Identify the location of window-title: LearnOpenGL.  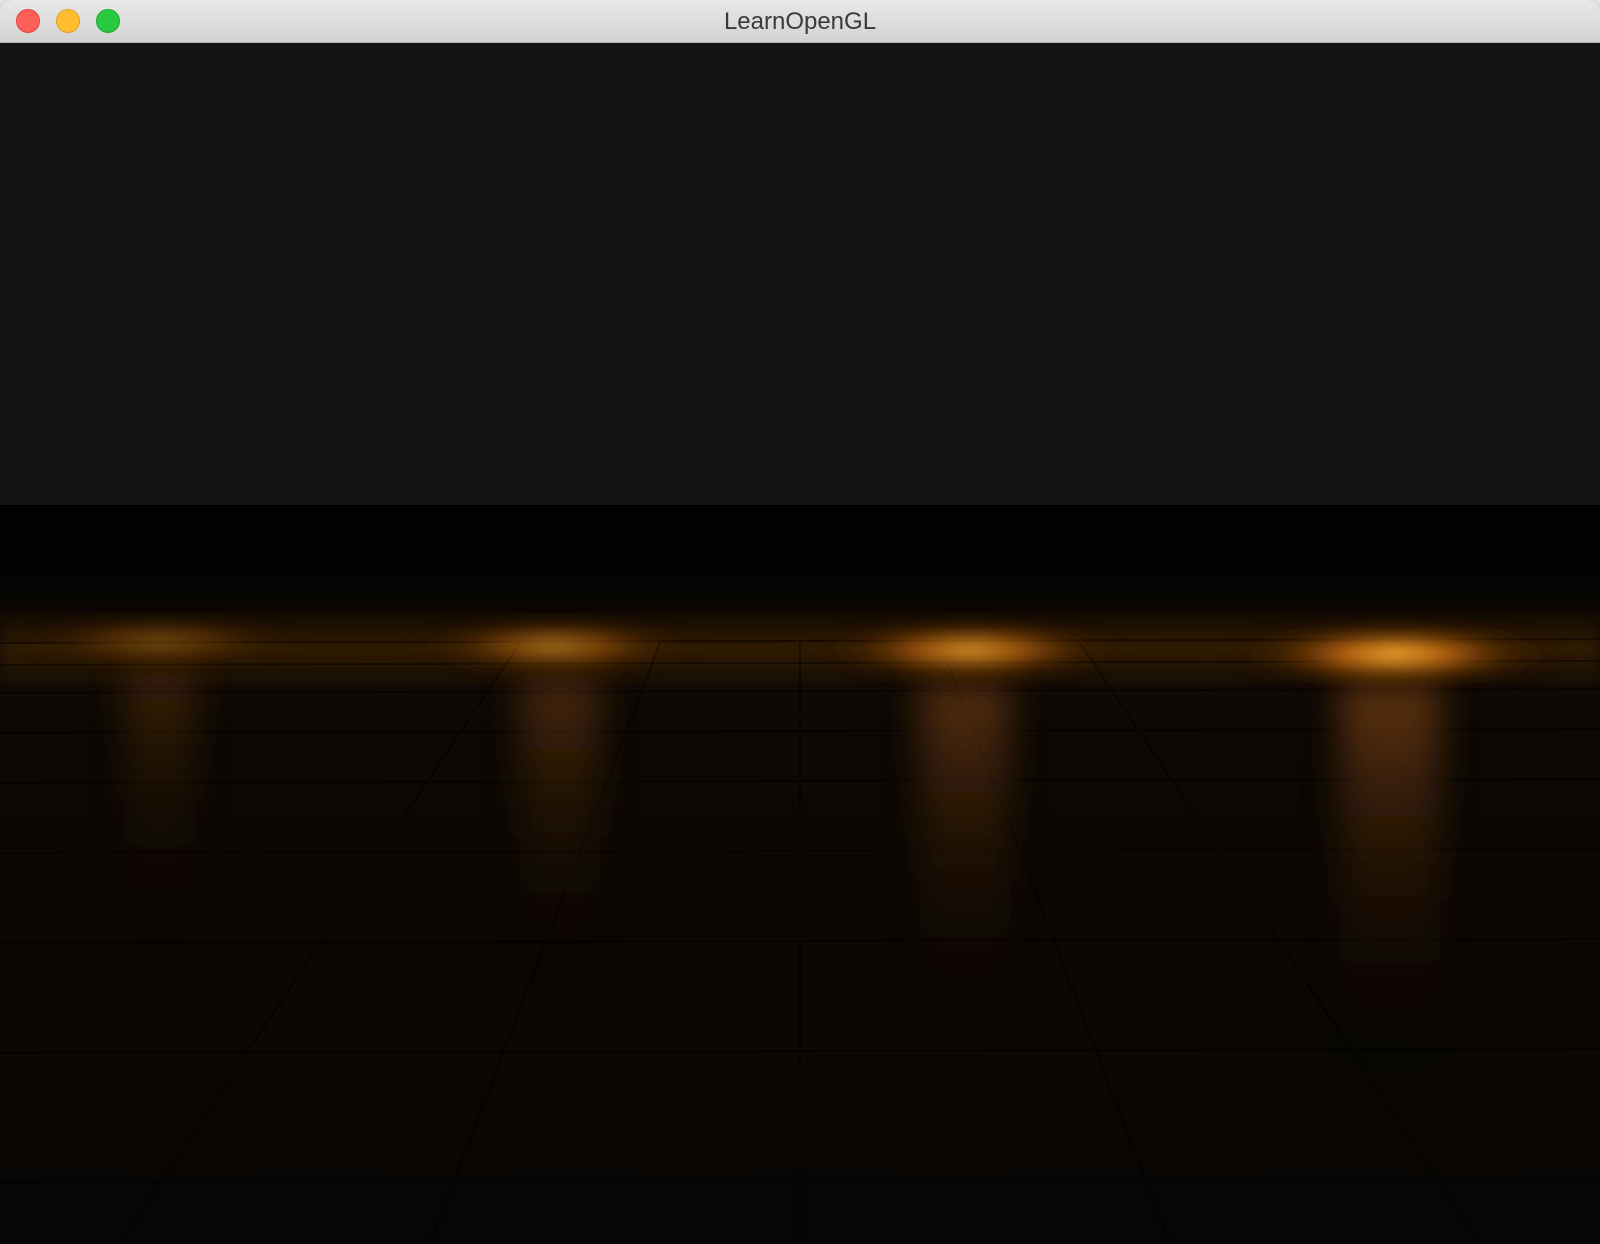
(800, 21).